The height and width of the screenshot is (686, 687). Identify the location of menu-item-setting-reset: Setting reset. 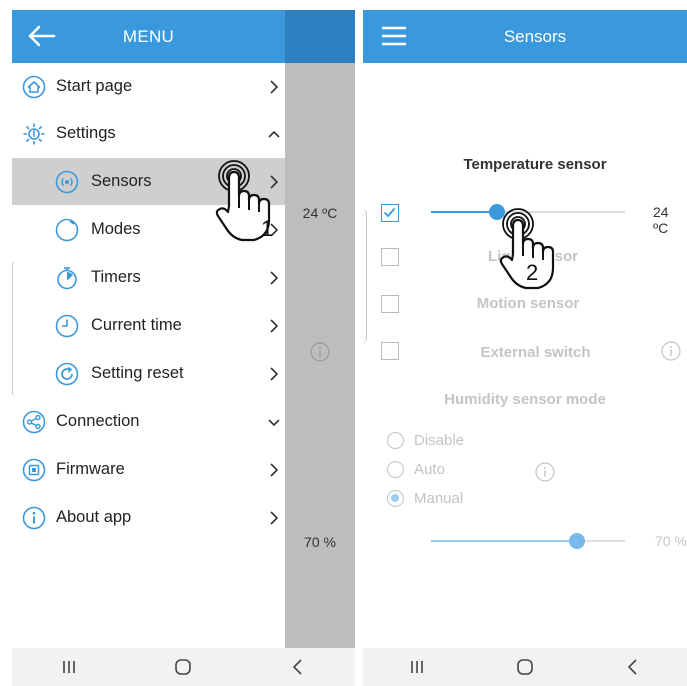
(148, 373).